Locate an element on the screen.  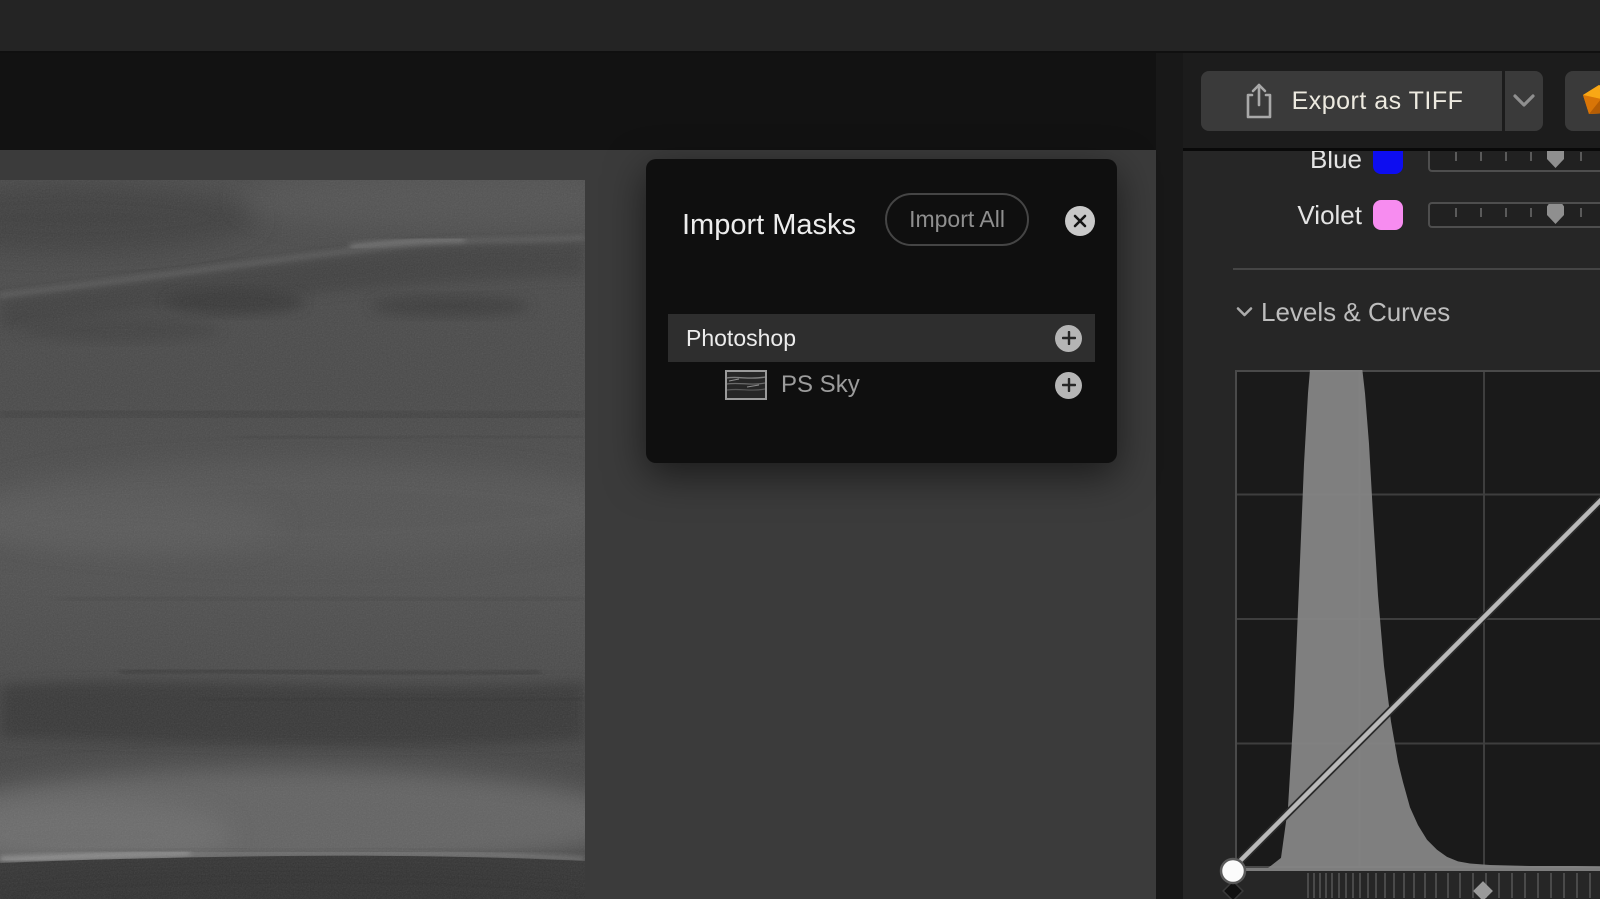
levels-curves-header: Levels & Curves is located at coordinates (1343, 312).